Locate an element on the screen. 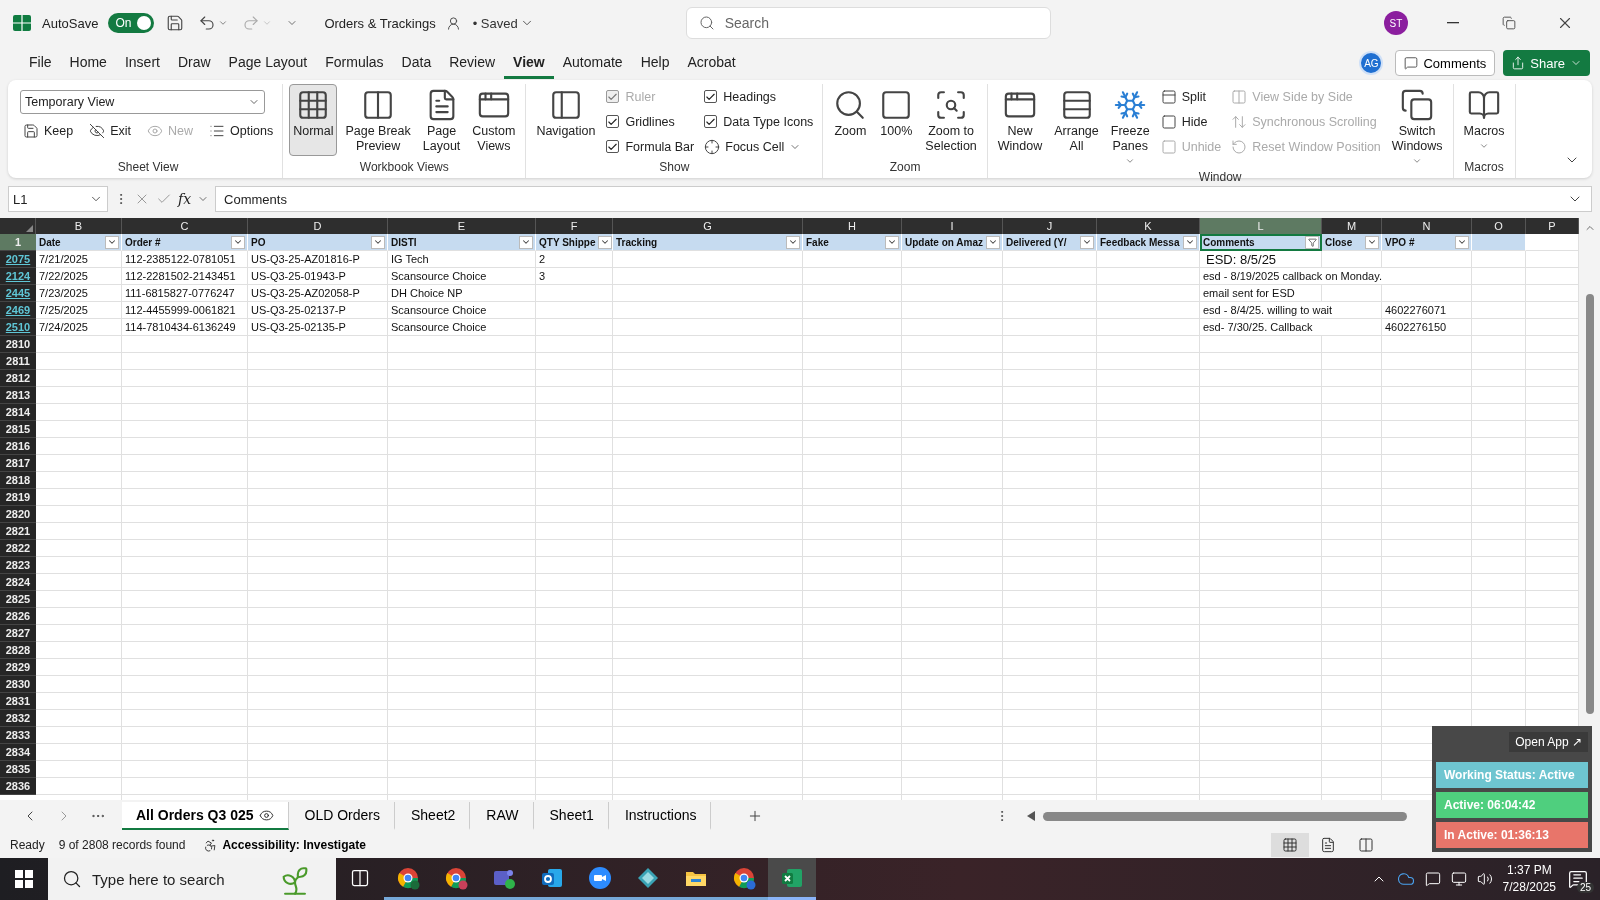  column-header: K is located at coordinates (1148, 226).